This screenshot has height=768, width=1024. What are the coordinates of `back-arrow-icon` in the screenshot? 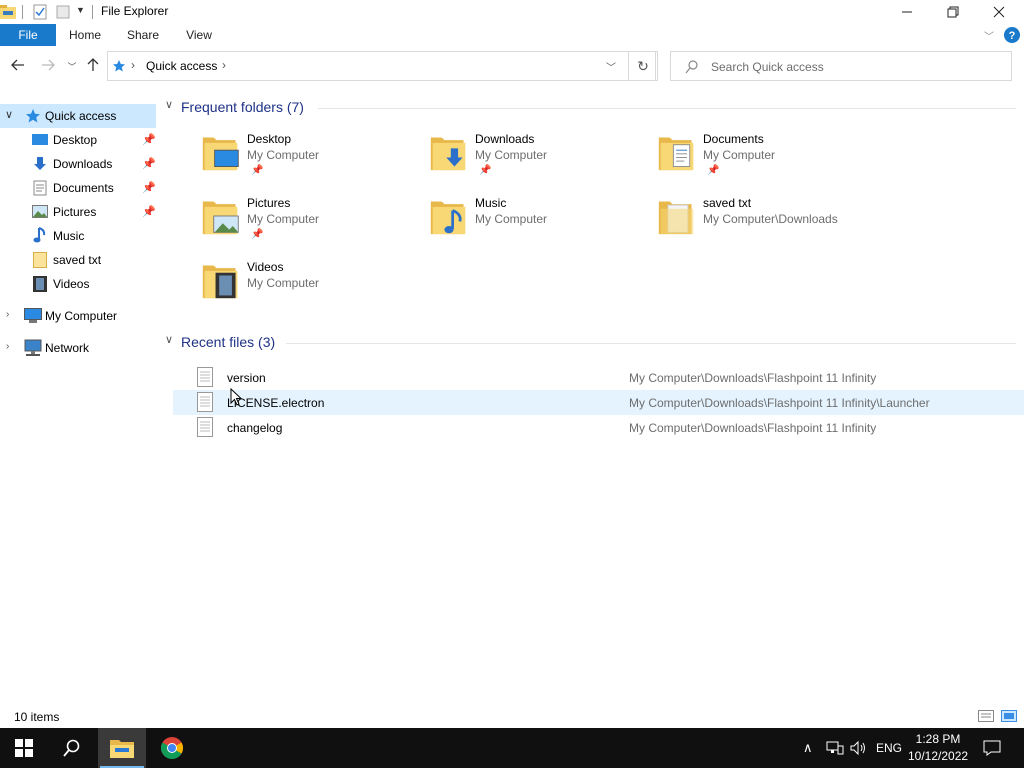 It's located at (17, 65).